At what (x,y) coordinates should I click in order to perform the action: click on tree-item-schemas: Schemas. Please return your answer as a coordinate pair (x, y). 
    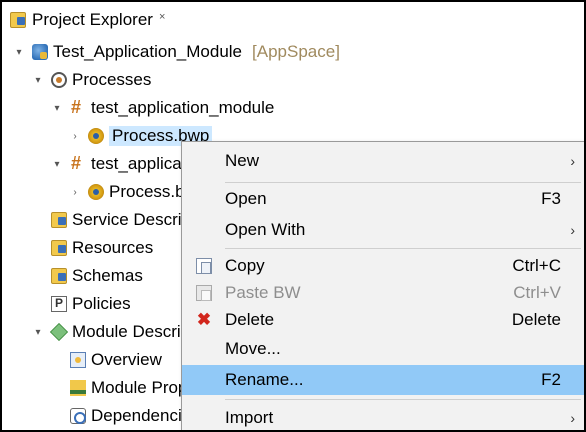
    Looking at the image, I should click on (87, 276).